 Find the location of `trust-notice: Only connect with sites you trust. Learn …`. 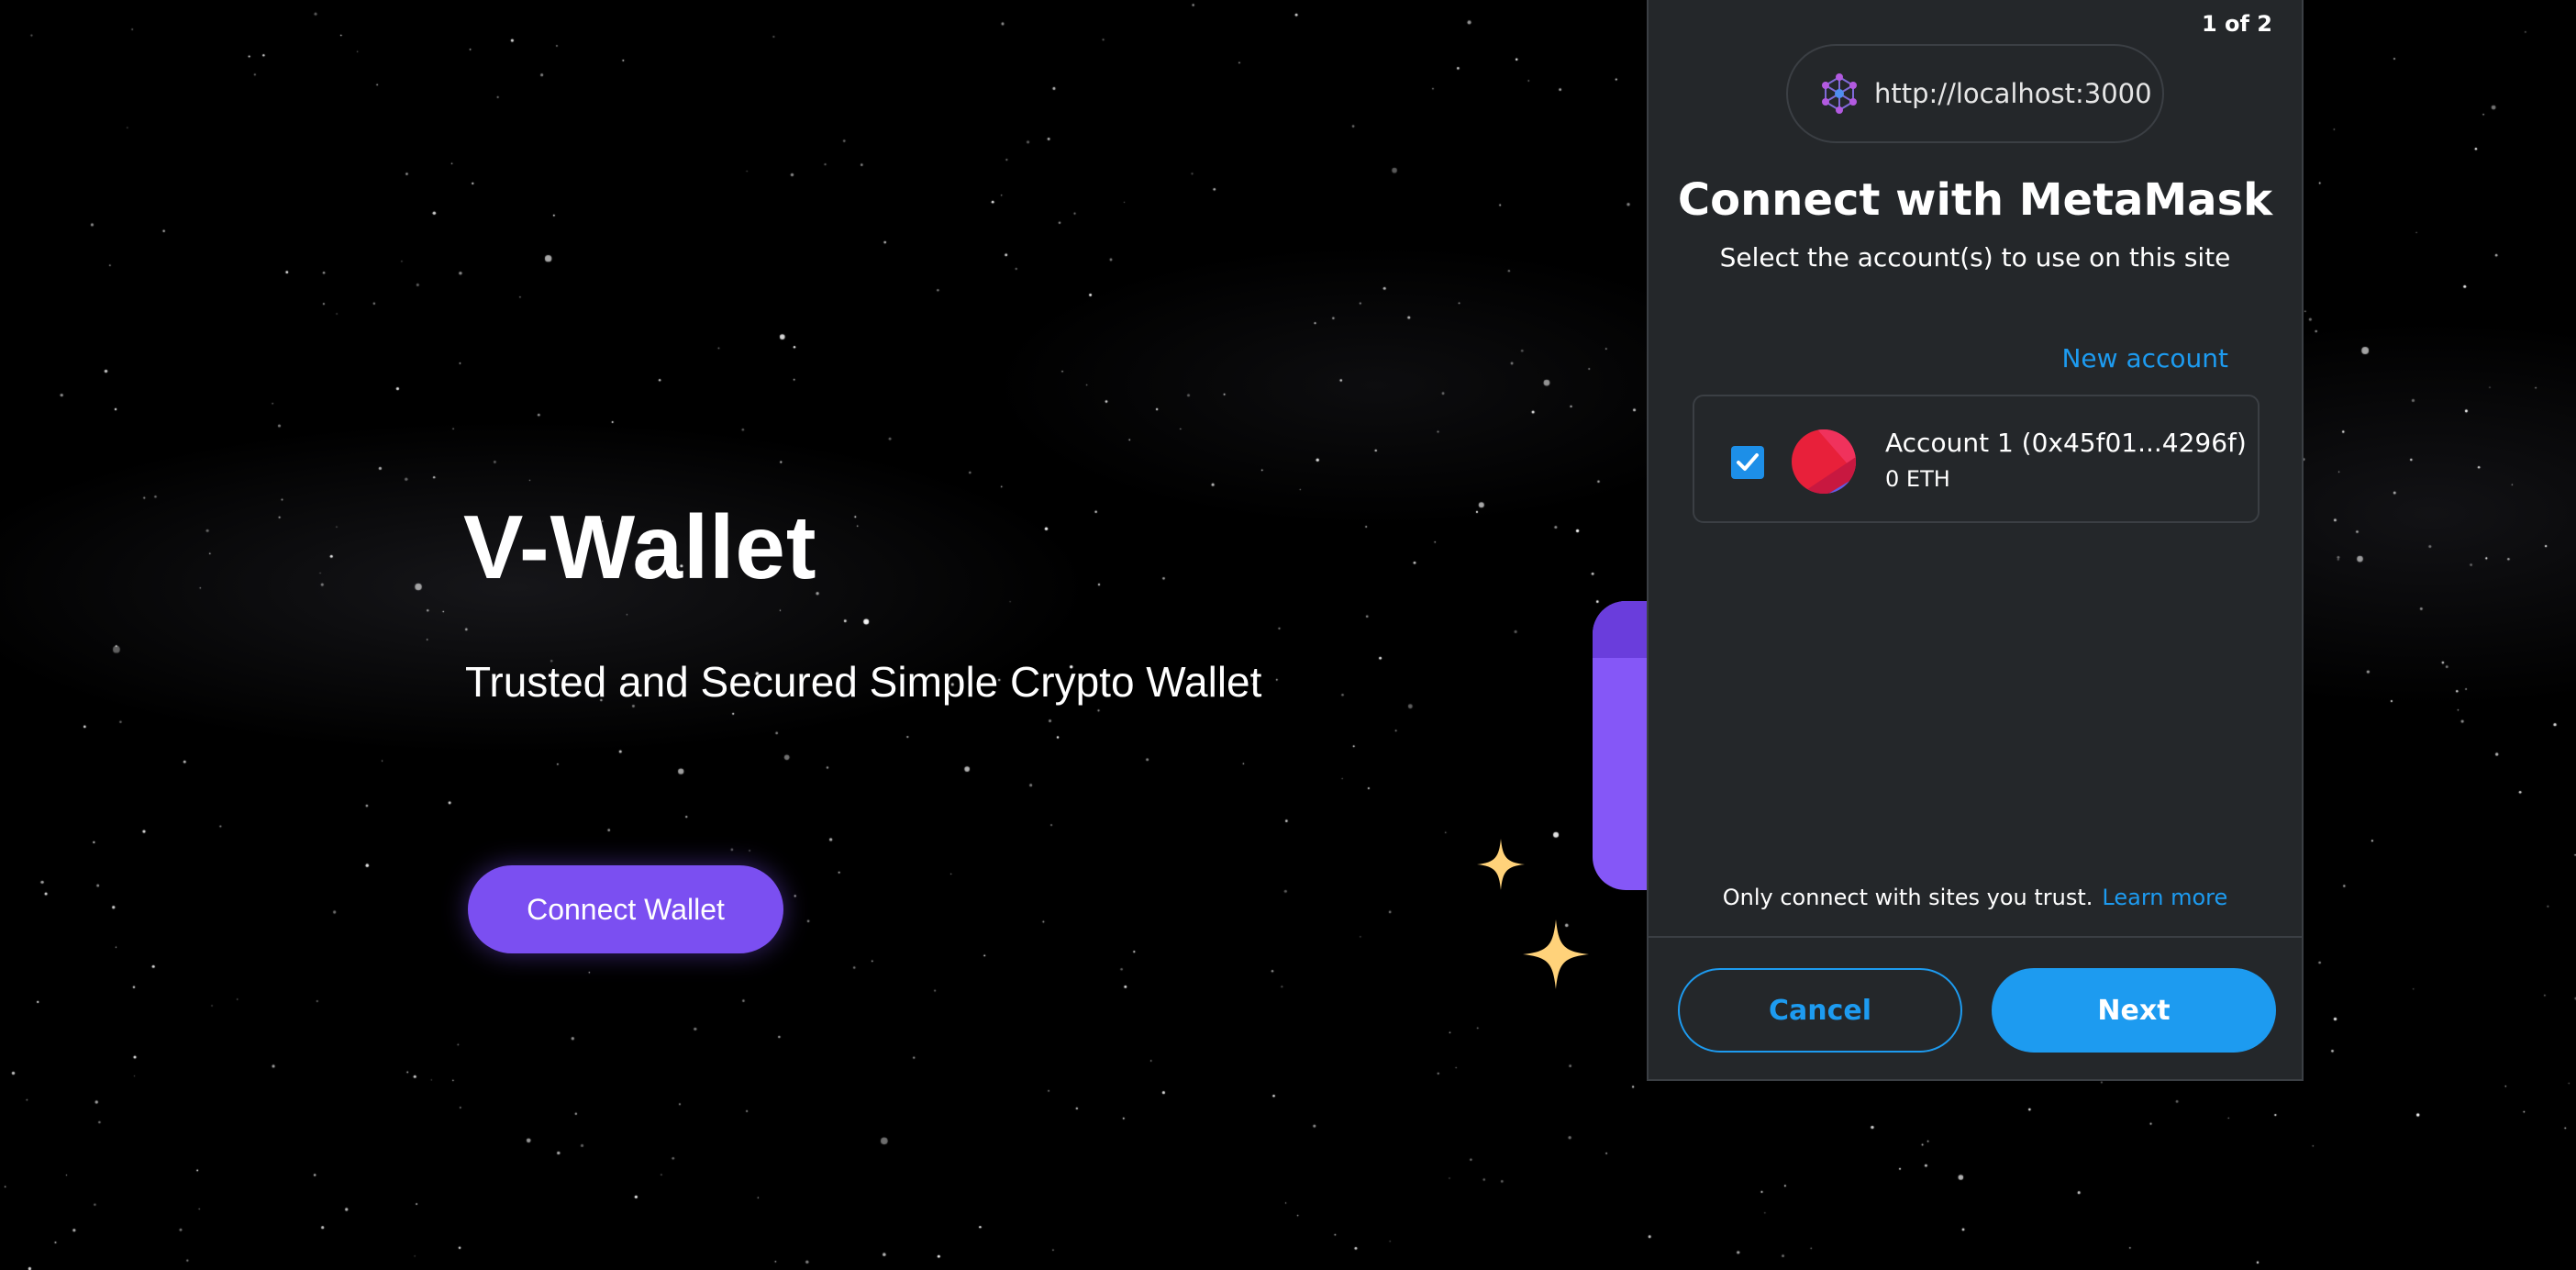

trust-notice: Only connect with sites you trust. Learn … is located at coordinates (1975, 897).